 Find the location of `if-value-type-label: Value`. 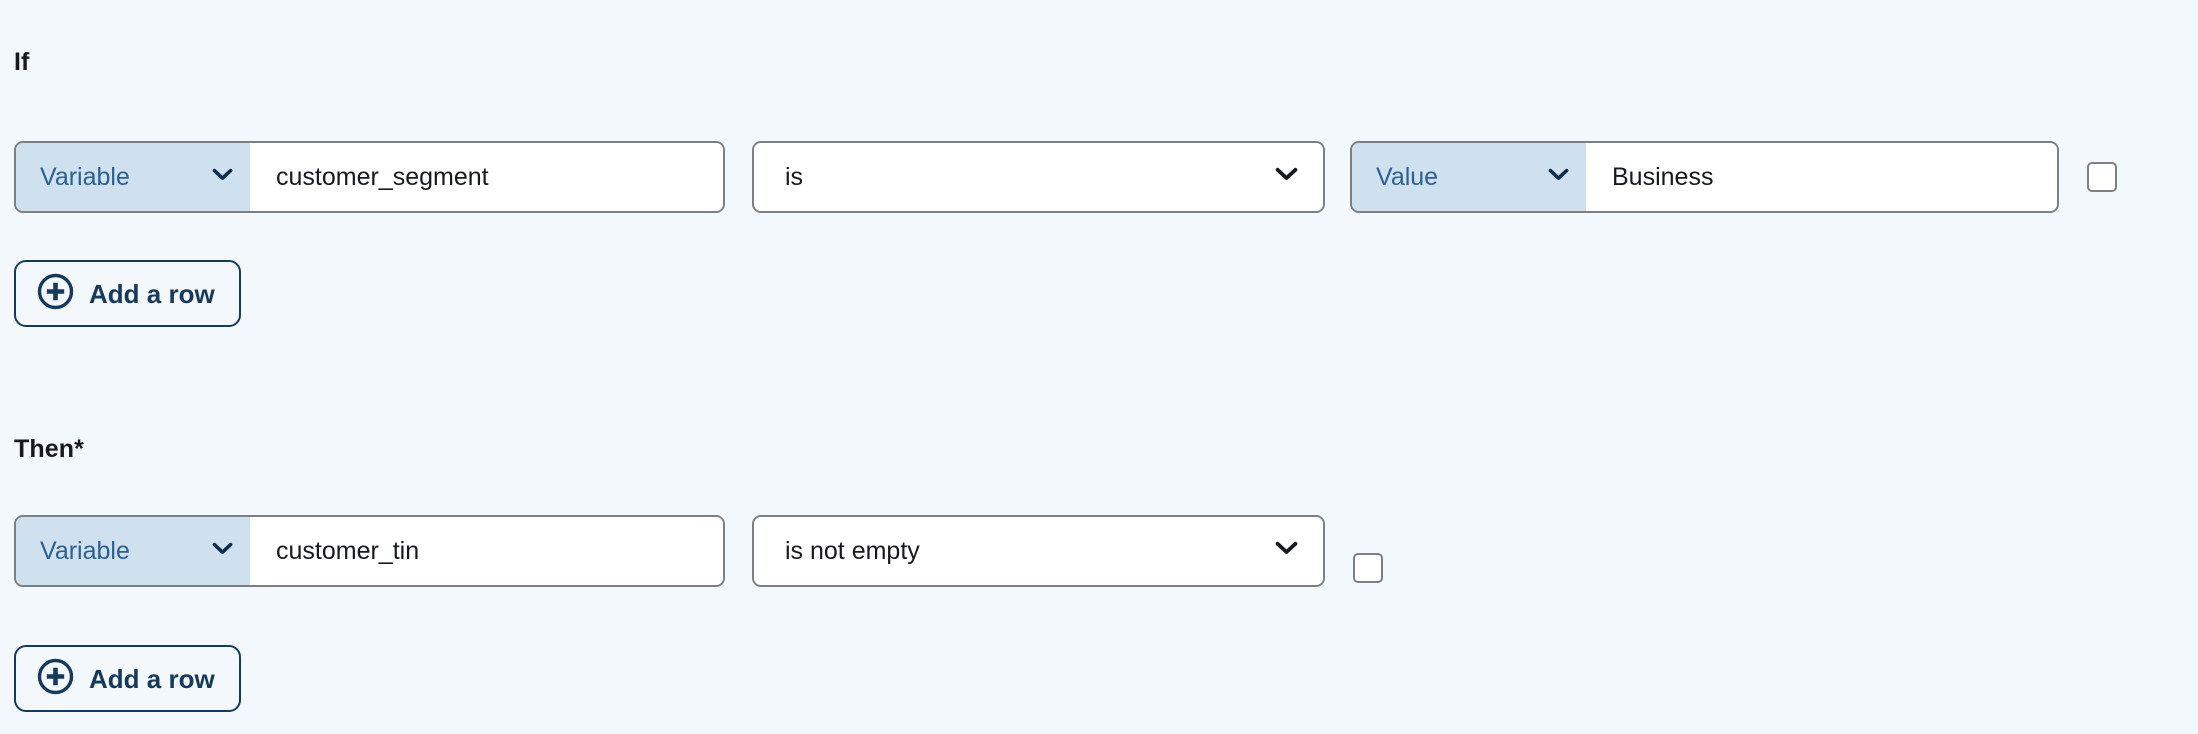

if-value-type-label: Value is located at coordinates (1407, 176).